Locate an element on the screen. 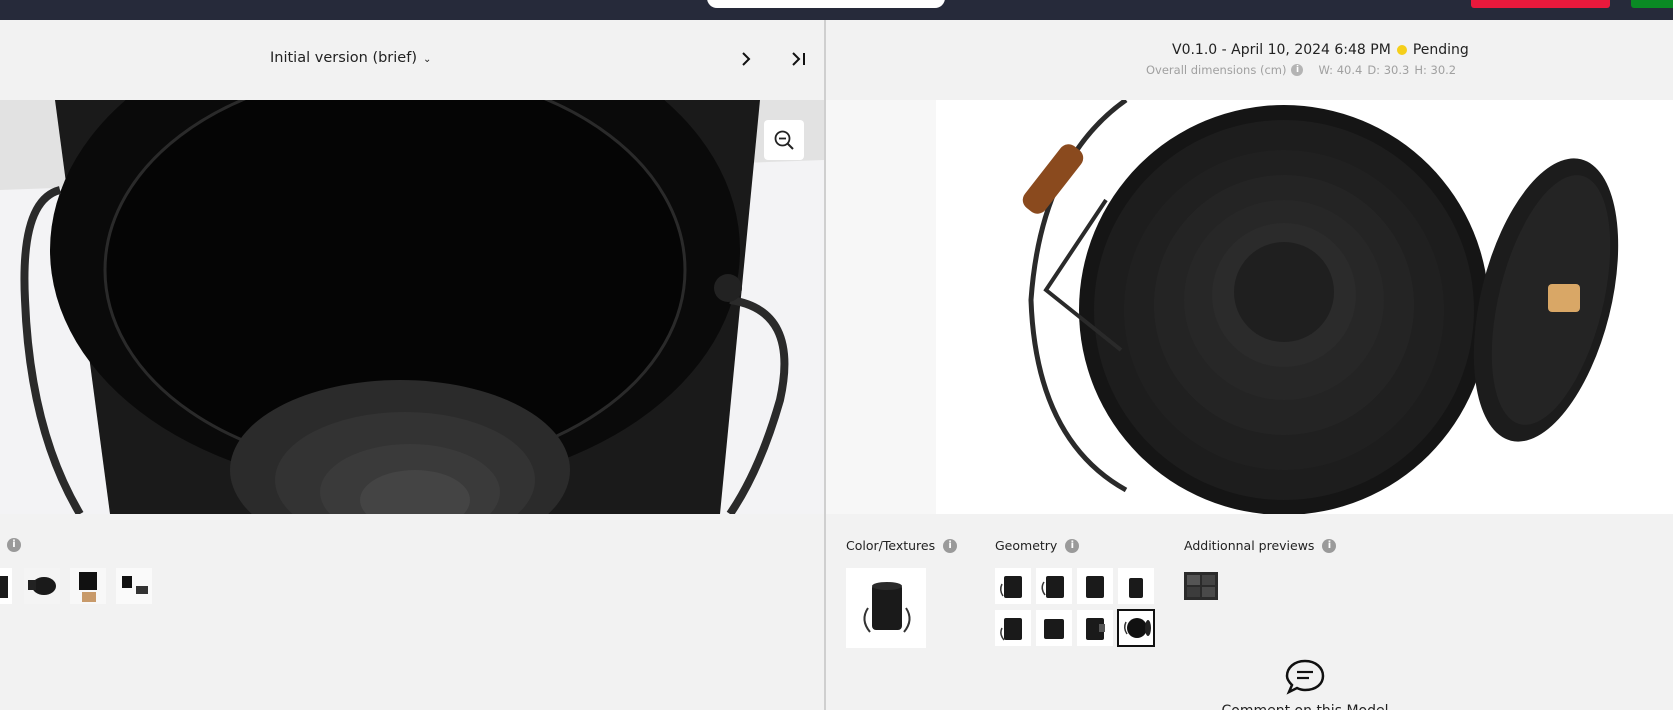  dimension-depth: D: 30.3 is located at coordinates (1388, 70).